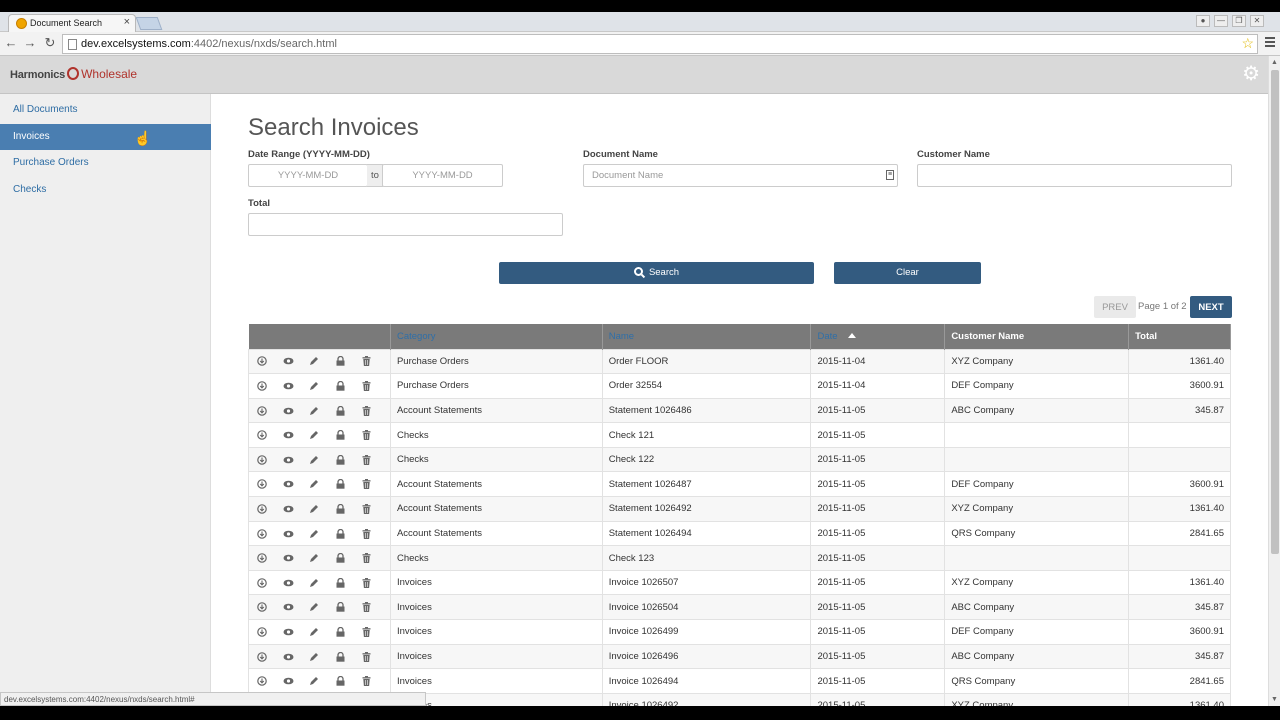 The image size is (1280, 720). Describe the element at coordinates (739, 459) in the screenshot. I see `table-row: Checks Check 122 2015-11-05` at that location.